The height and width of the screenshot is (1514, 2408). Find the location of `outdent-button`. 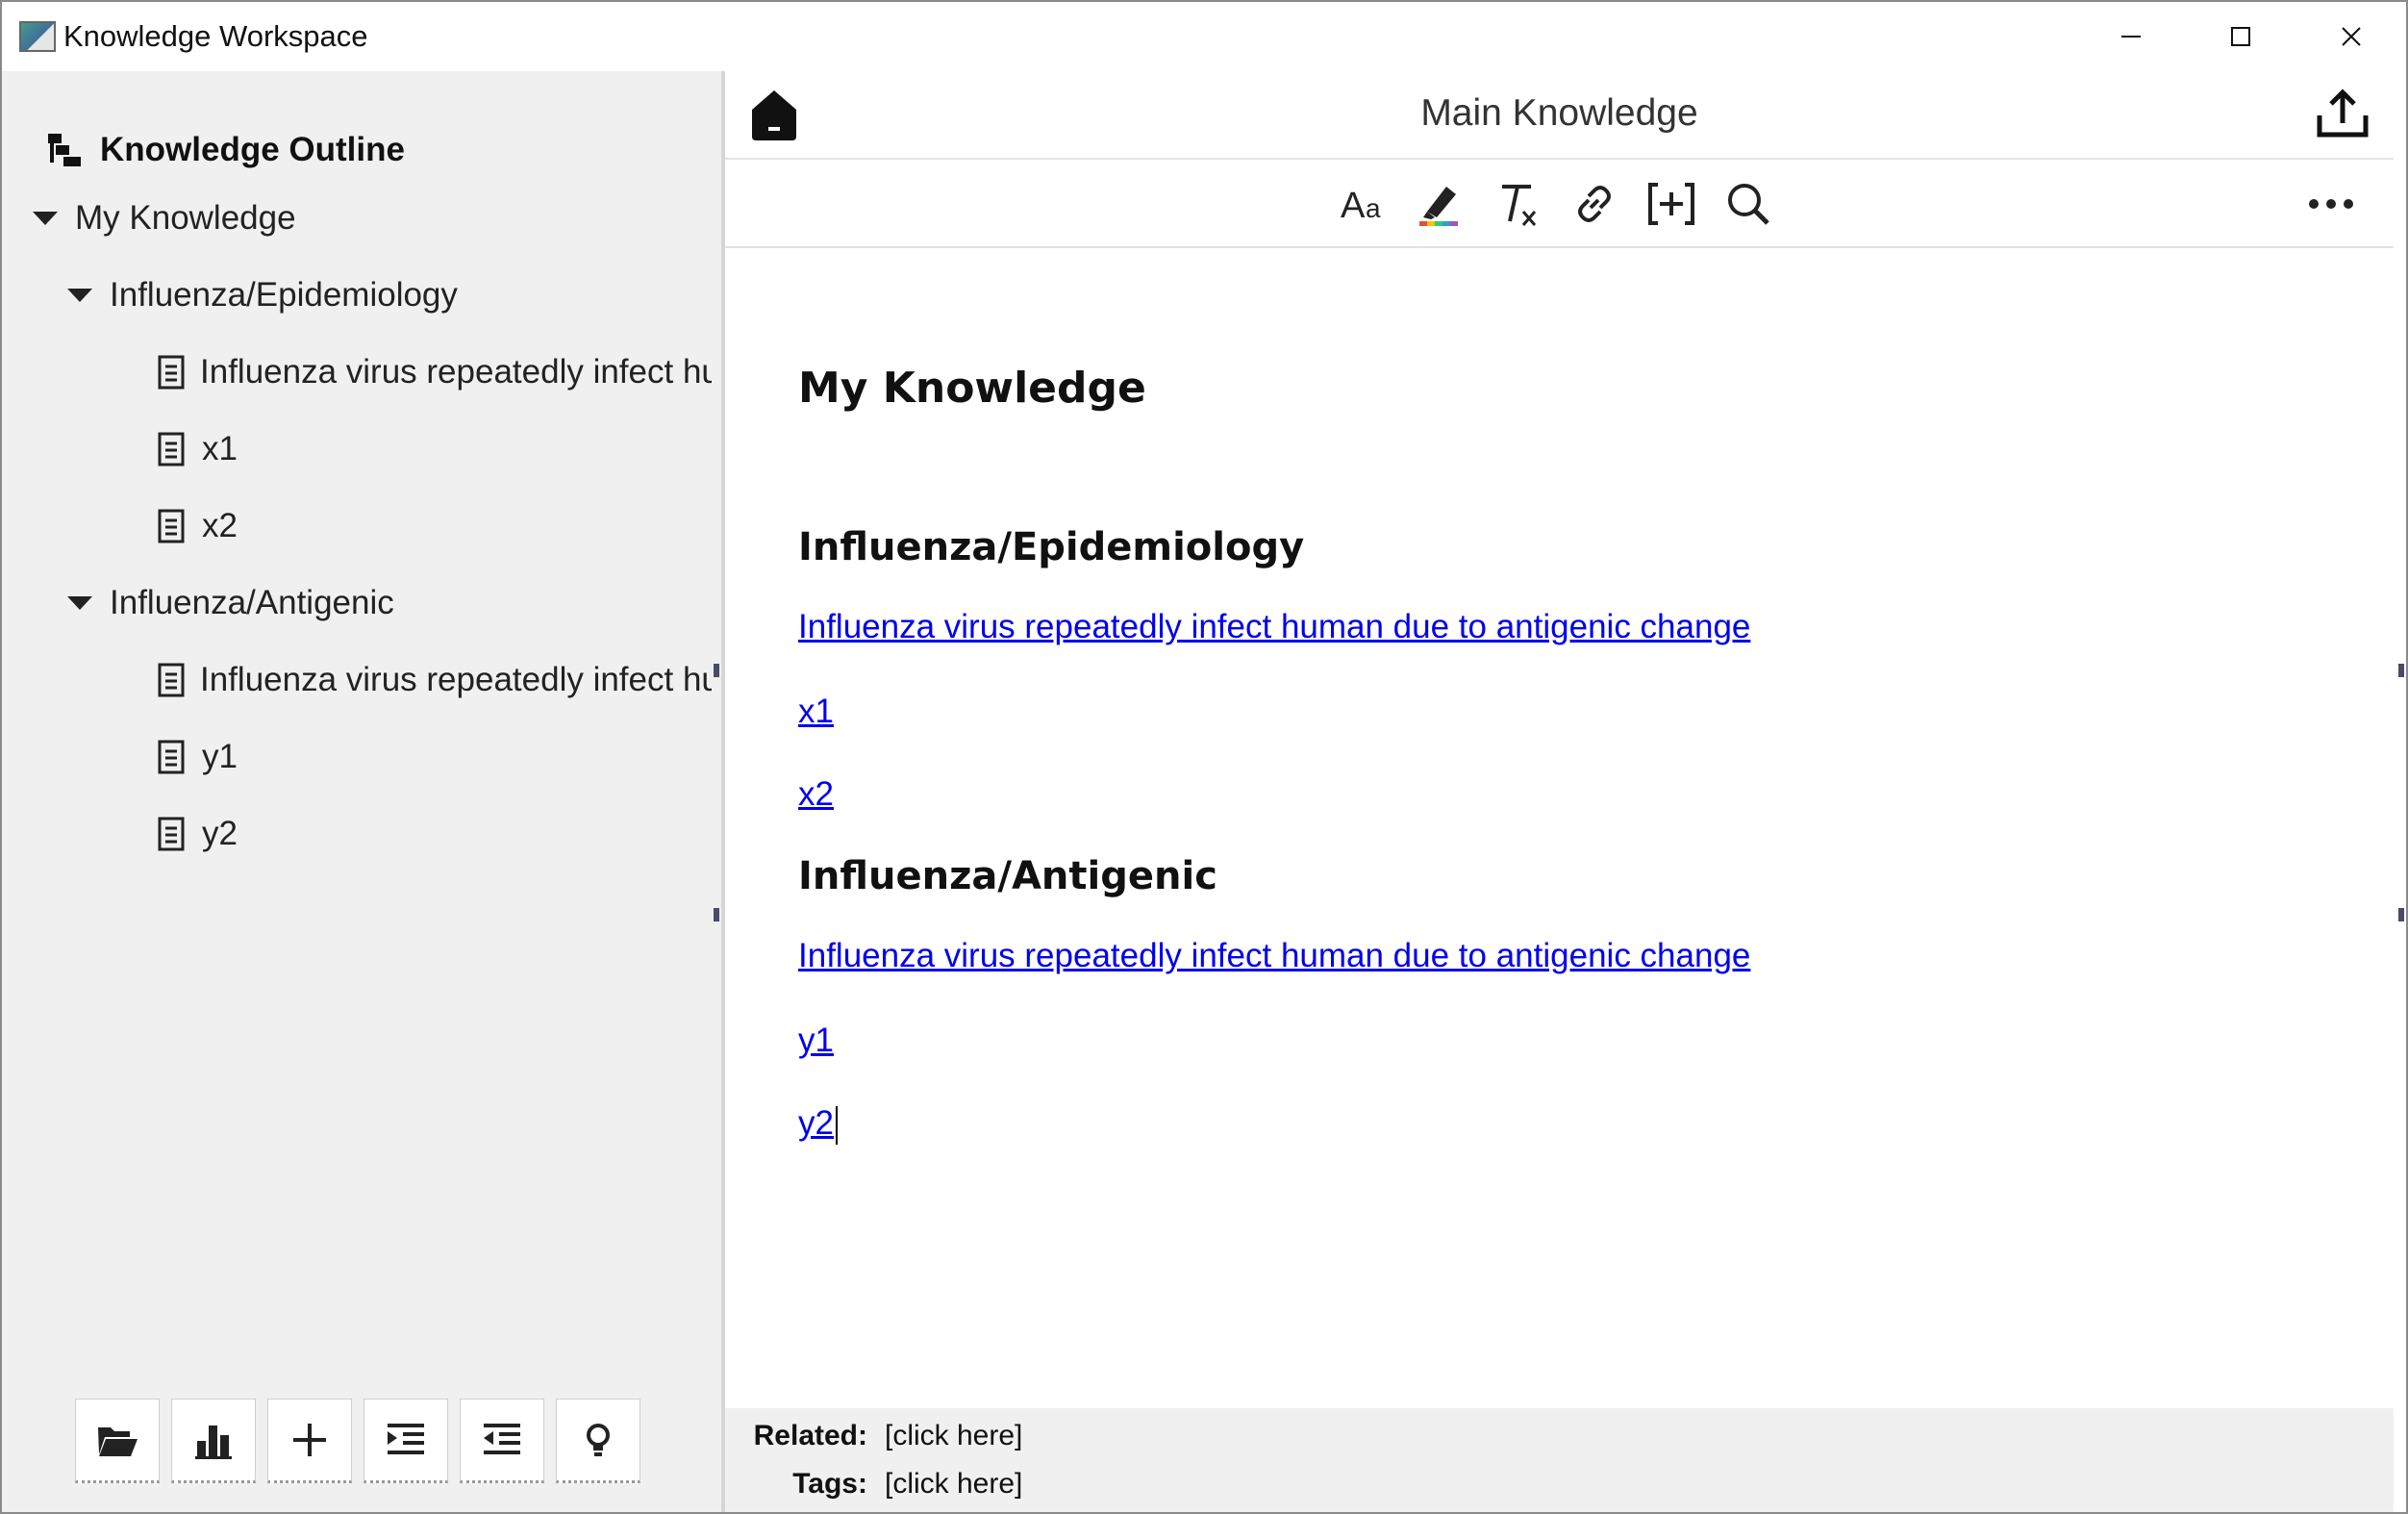

outdent-button is located at coordinates (502, 1441).